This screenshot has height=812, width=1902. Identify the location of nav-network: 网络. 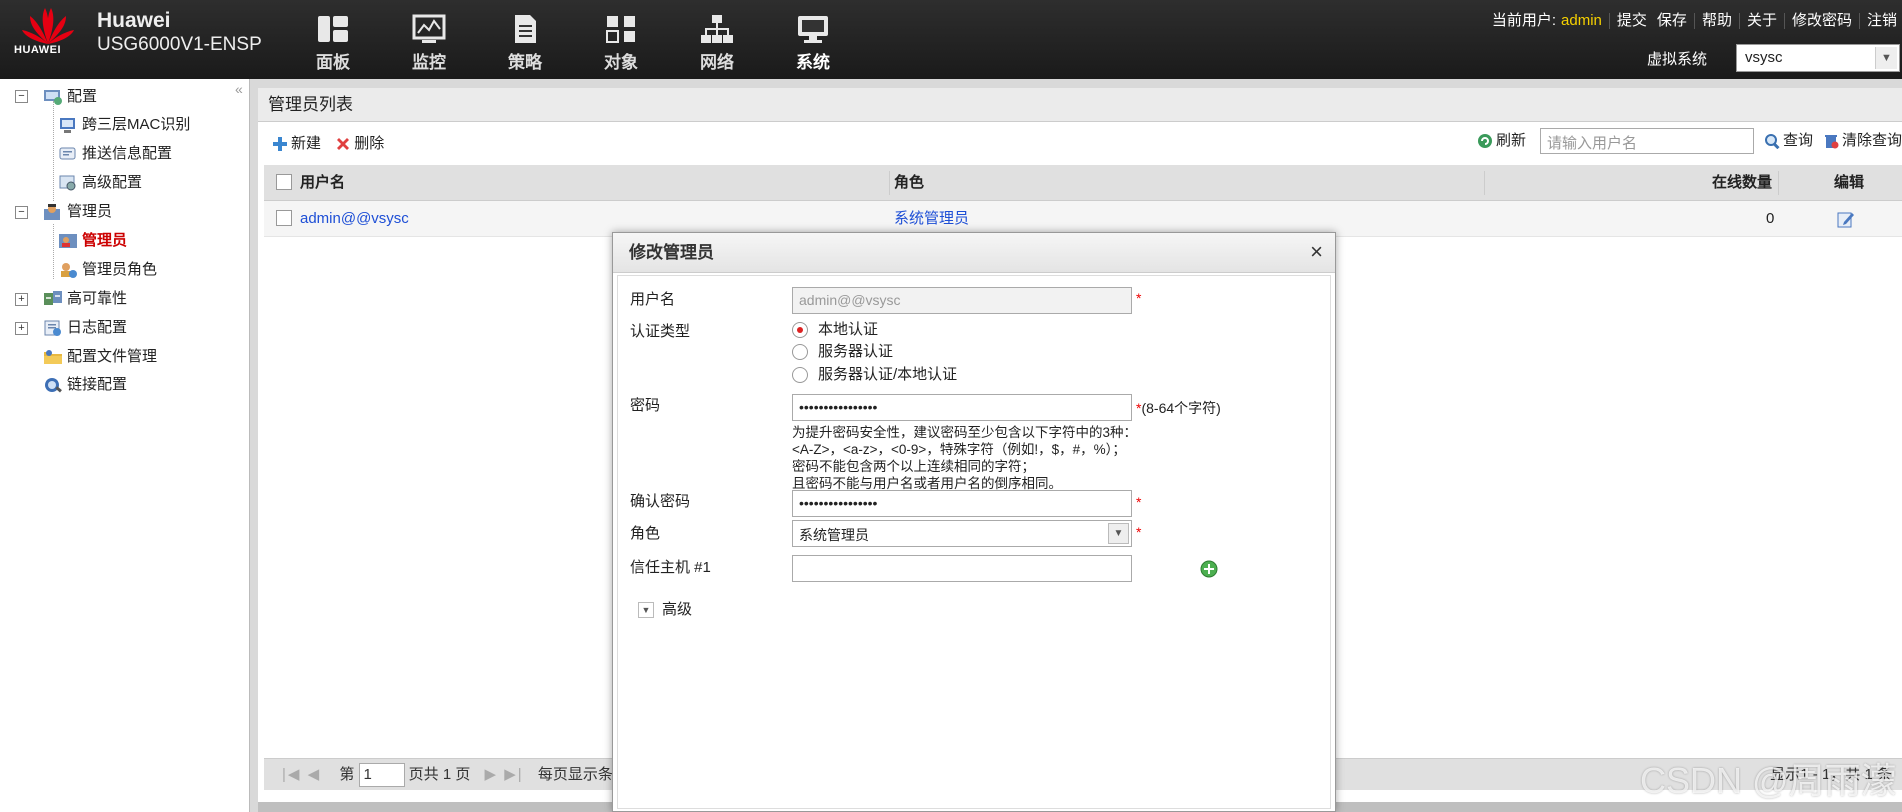
(717, 43).